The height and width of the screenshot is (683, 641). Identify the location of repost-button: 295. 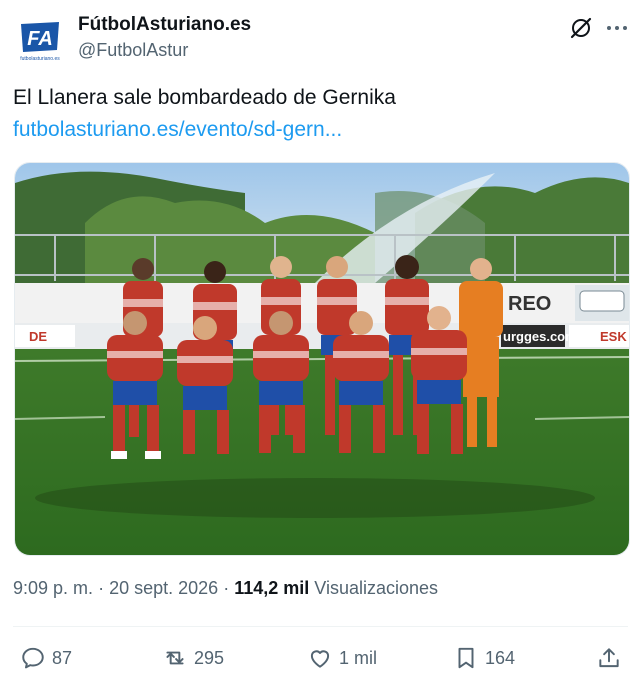
(193, 658).